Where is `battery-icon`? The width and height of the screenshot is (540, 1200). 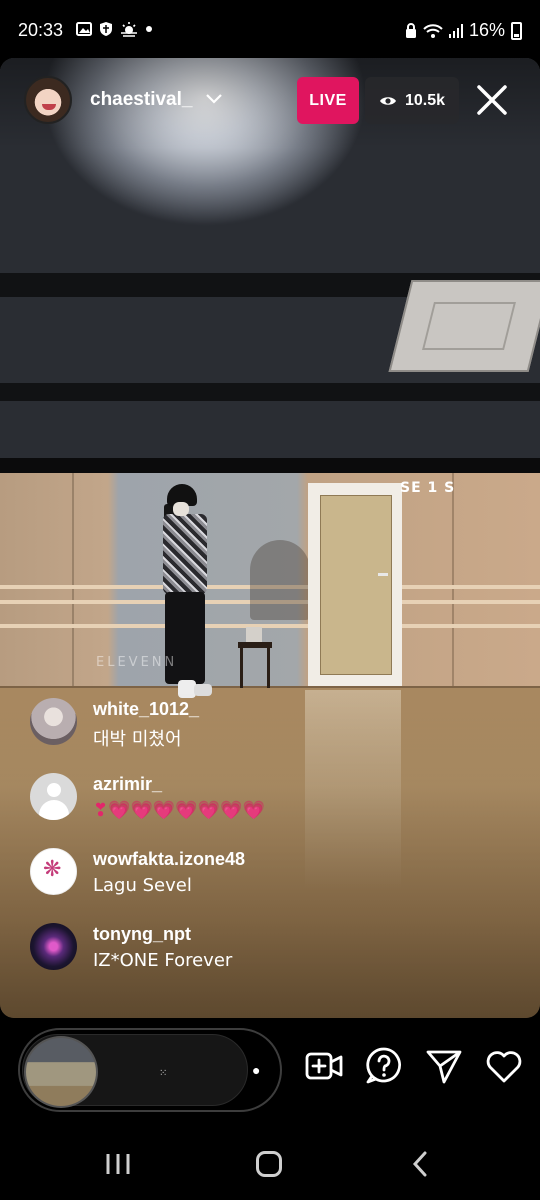 battery-icon is located at coordinates (516, 30).